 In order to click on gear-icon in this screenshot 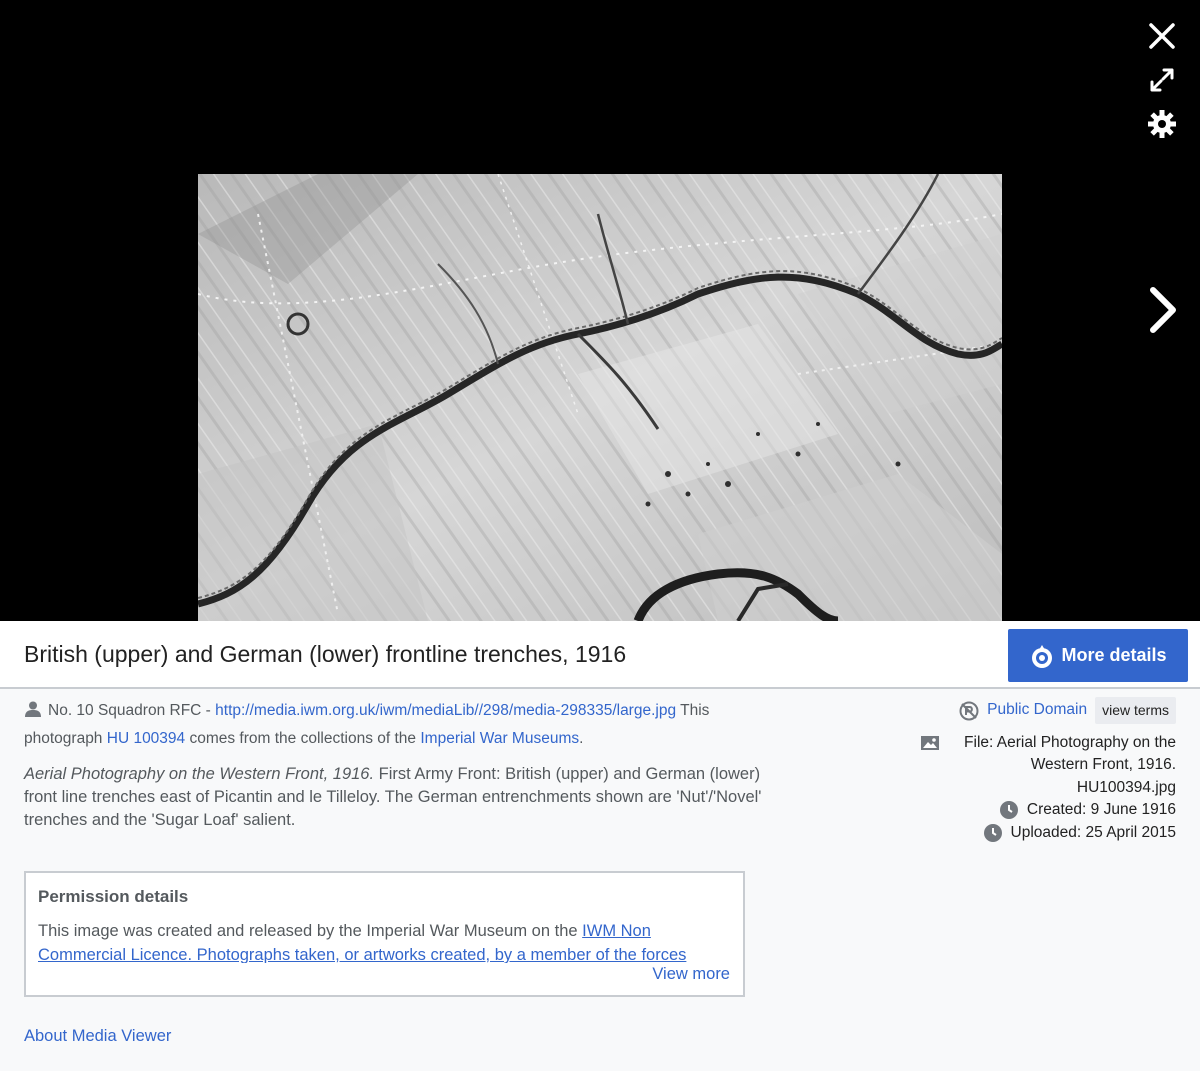, I will do `click(1162, 124)`.